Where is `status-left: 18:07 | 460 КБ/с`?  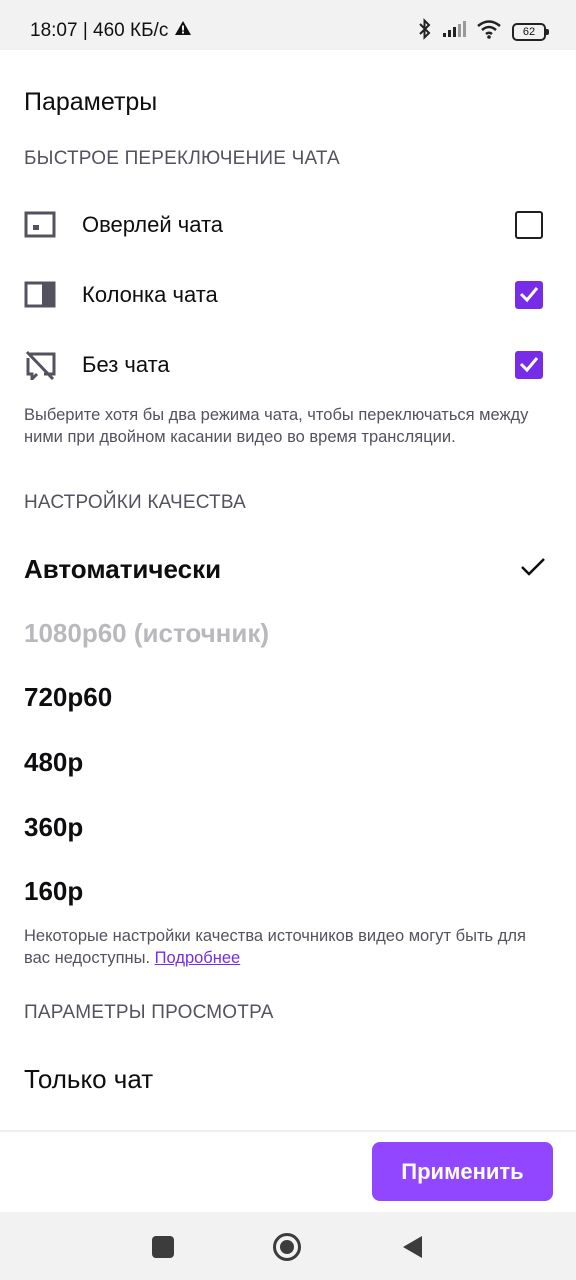 status-left: 18:07 | 460 КБ/с is located at coordinates (111, 31).